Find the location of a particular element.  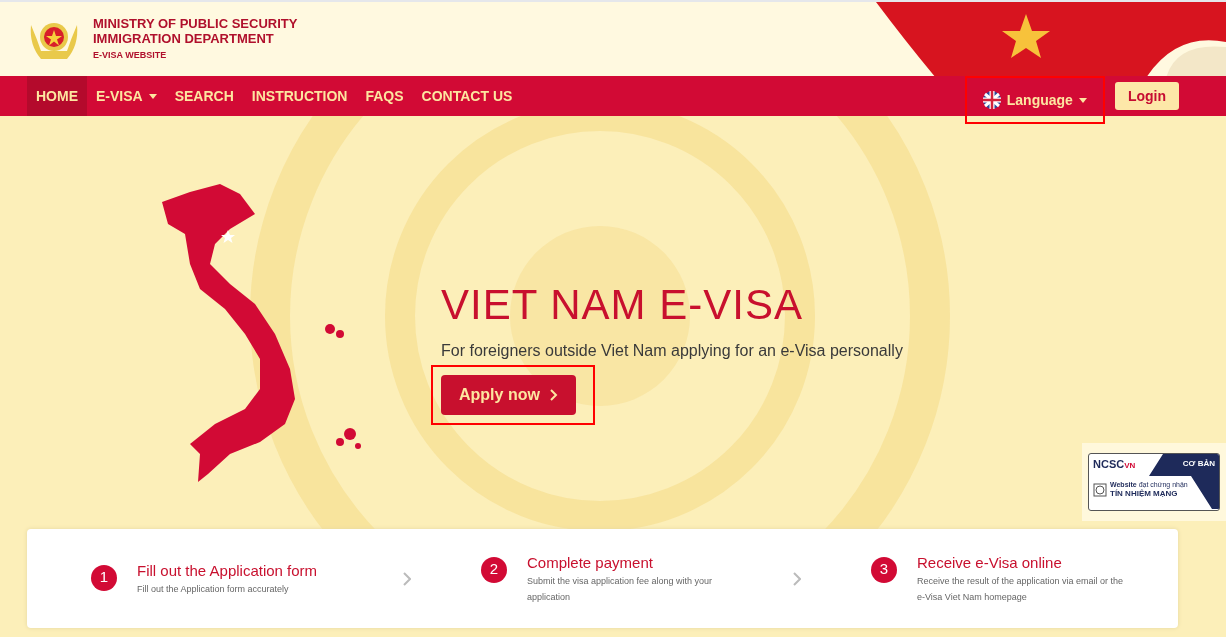

nav-link: E-VISA is located at coordinates (126, 96).